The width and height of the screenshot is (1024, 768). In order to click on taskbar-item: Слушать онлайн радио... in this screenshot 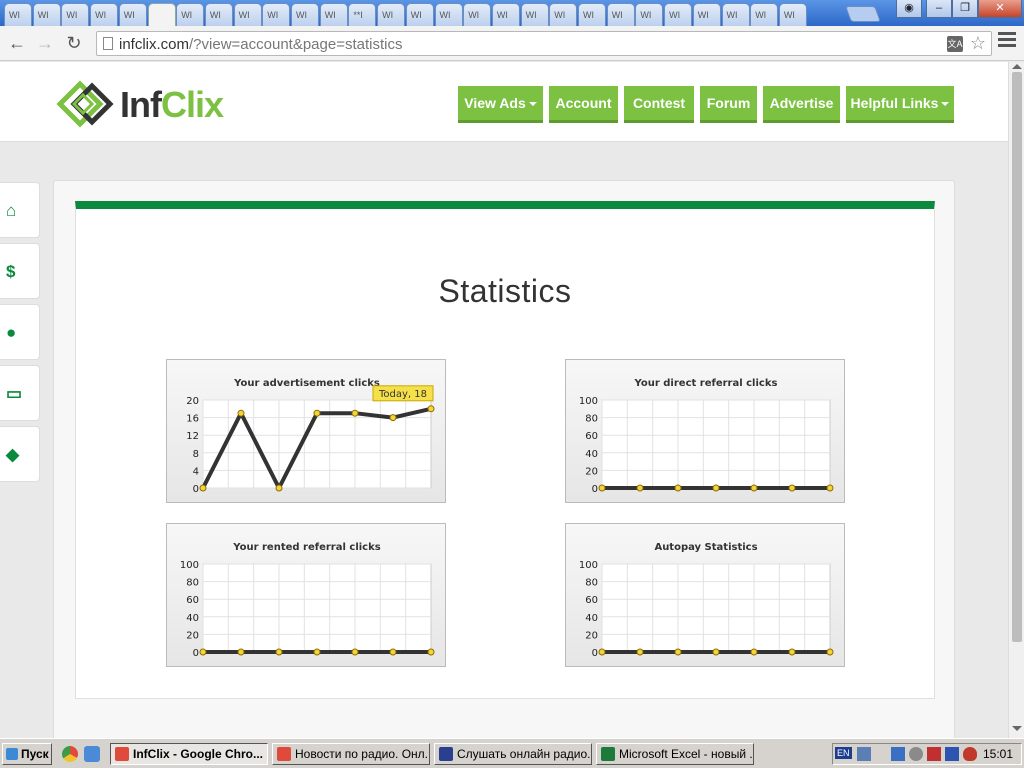, I will do `click(513, 754)`.